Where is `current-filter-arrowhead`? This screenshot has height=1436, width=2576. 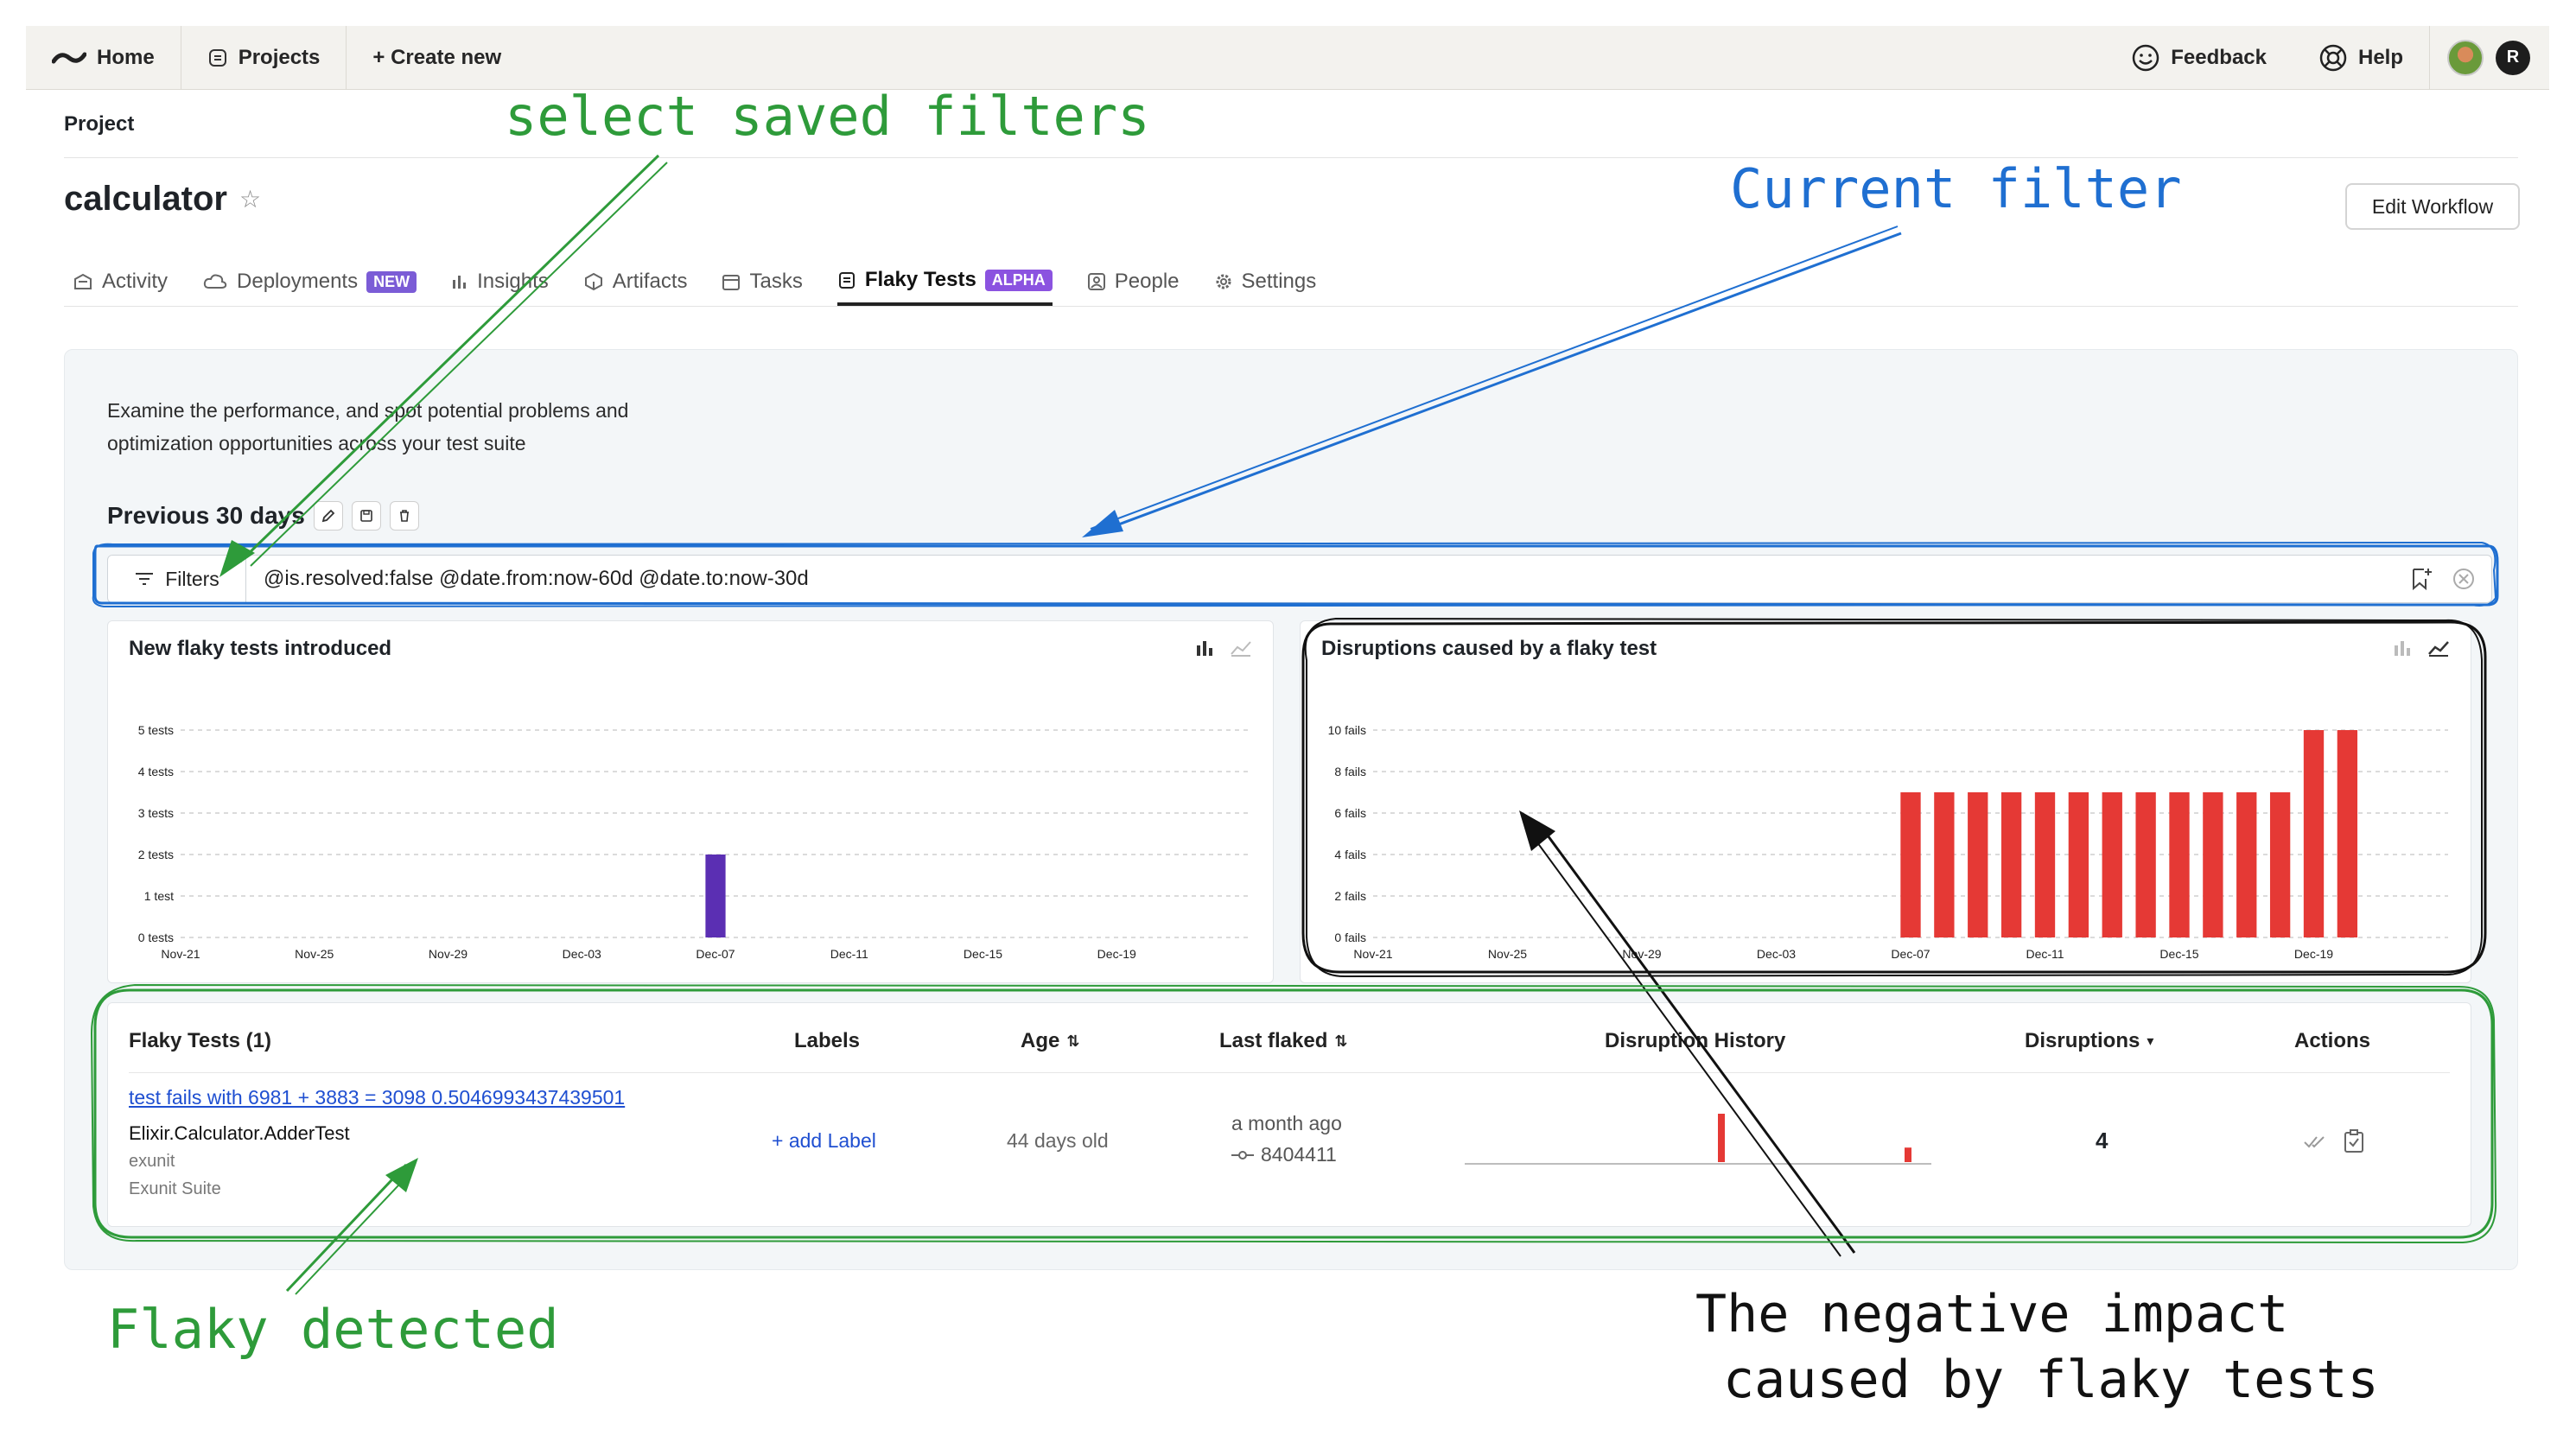
current-filter-arrowhead is located at coordinates (1102, 524).